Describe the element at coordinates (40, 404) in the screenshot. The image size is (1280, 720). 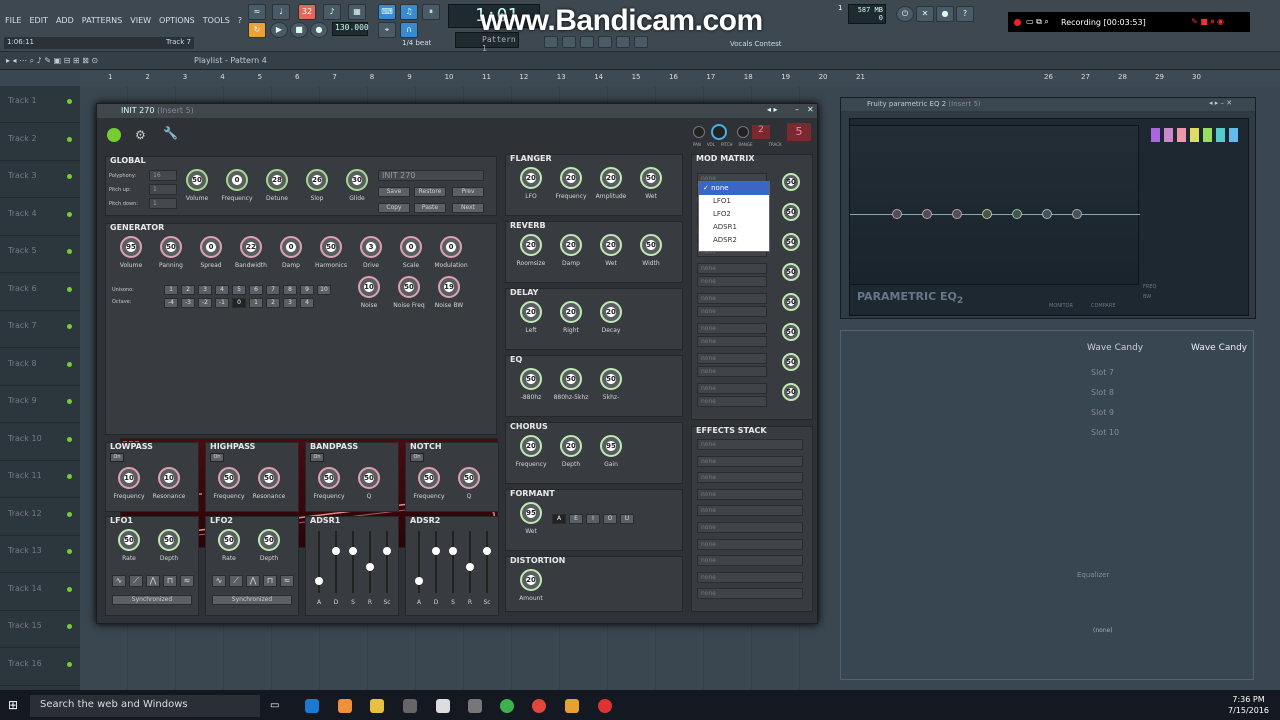
I see `track-header: Track 9` at that location.